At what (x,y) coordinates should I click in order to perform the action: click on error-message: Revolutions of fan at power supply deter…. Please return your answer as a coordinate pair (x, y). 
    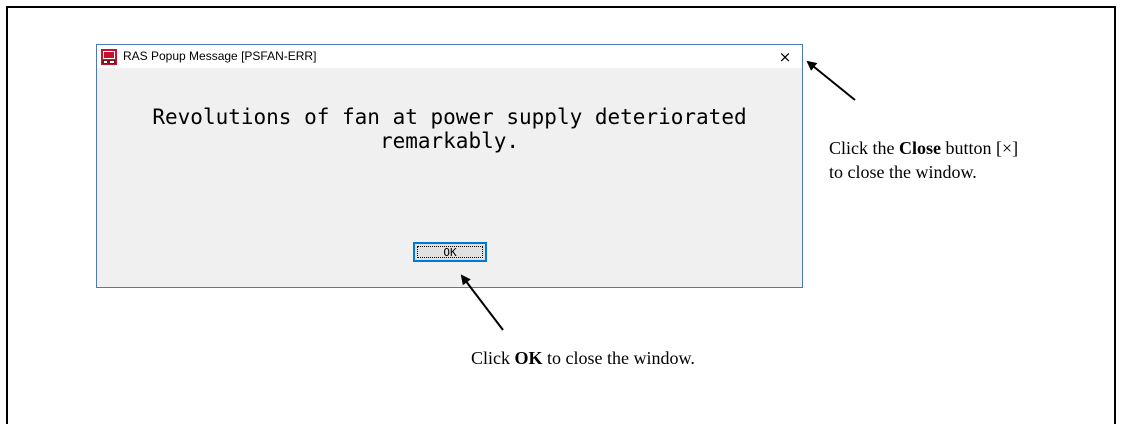
    Looking at the image, I should click on (449, 129).